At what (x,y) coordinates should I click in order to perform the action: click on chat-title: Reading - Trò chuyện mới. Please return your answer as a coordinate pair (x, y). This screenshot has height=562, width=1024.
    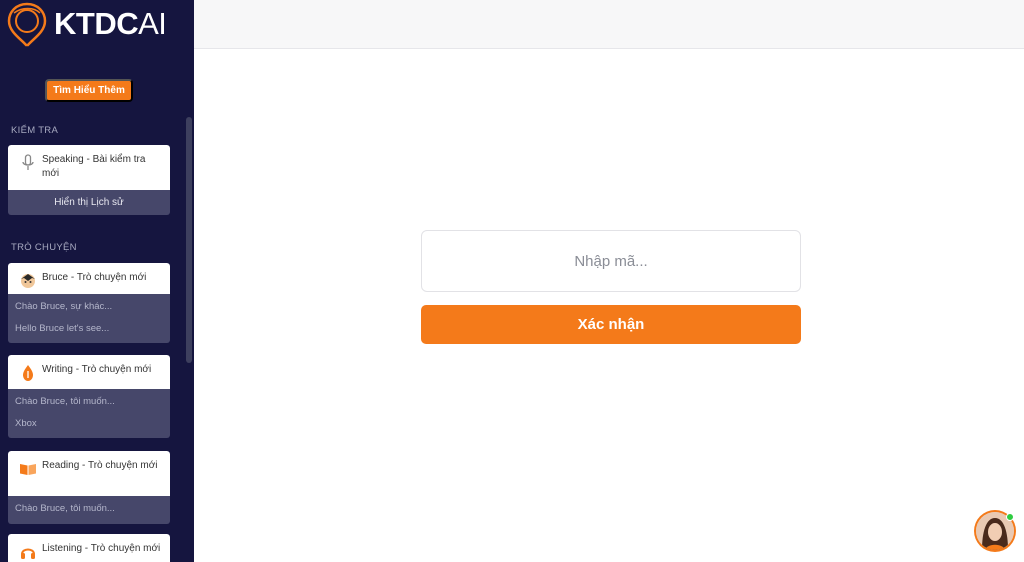
    Looking at the image, I should click on (100, 465).